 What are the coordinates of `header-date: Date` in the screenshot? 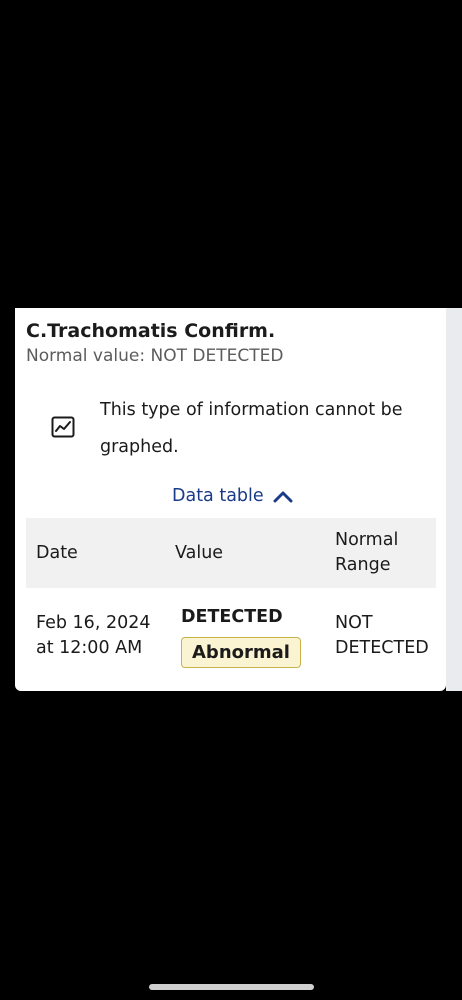 It's located at (57, 553).